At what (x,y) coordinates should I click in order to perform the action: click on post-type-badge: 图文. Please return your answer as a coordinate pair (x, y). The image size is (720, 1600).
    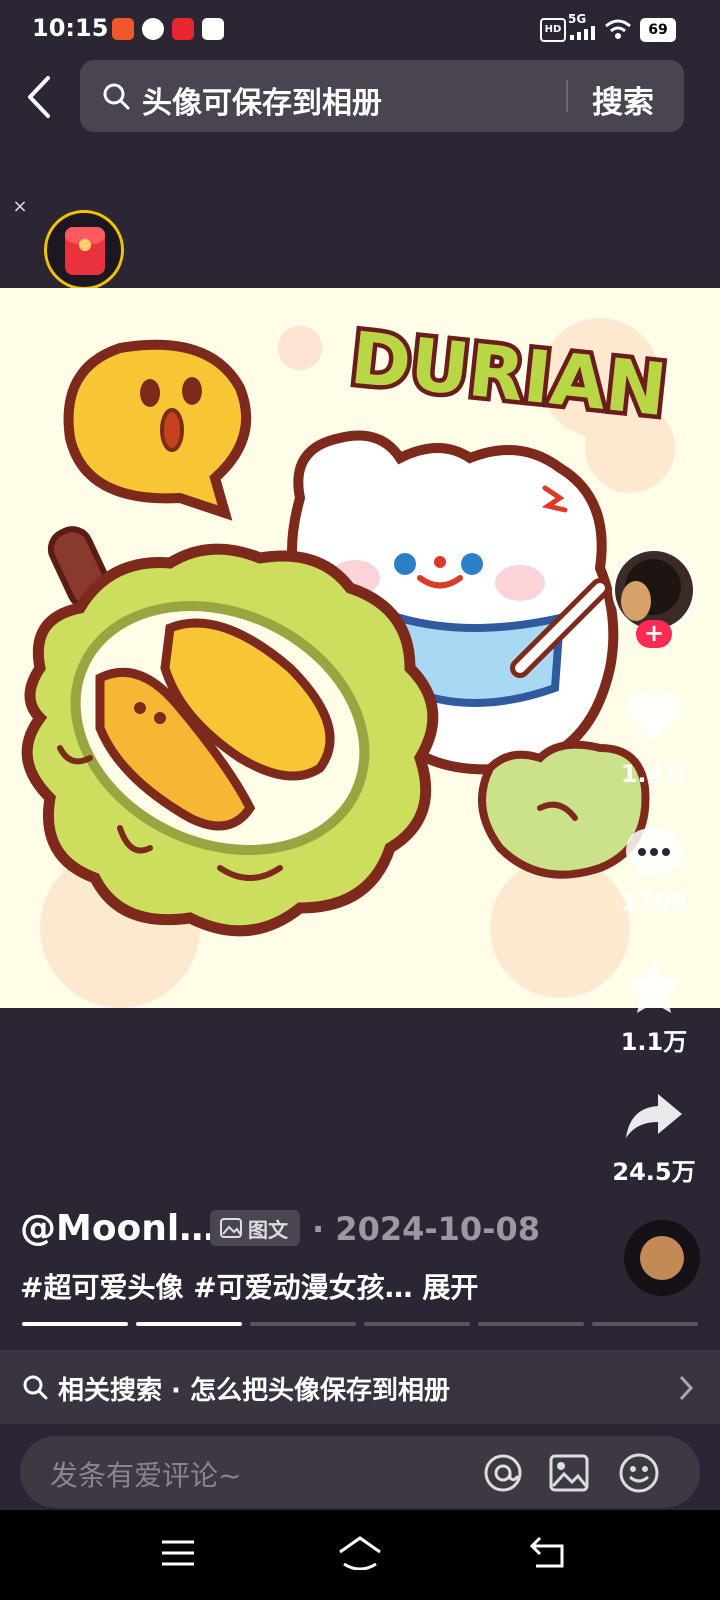
    Looking at the image, I should click on (255, 1228).